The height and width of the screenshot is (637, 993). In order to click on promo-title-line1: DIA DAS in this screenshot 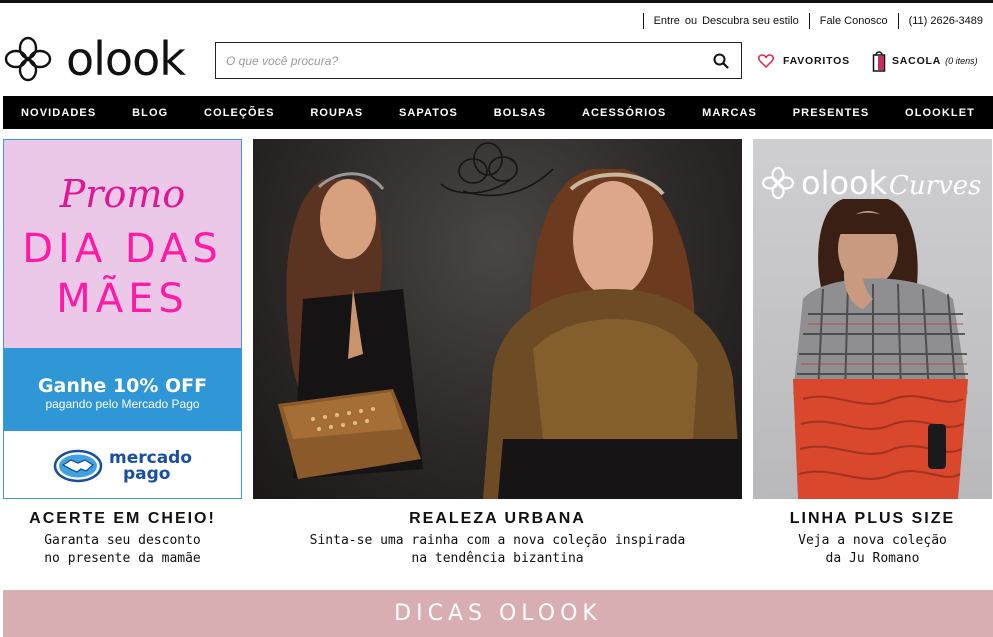, I will do `click(122, 249)`.